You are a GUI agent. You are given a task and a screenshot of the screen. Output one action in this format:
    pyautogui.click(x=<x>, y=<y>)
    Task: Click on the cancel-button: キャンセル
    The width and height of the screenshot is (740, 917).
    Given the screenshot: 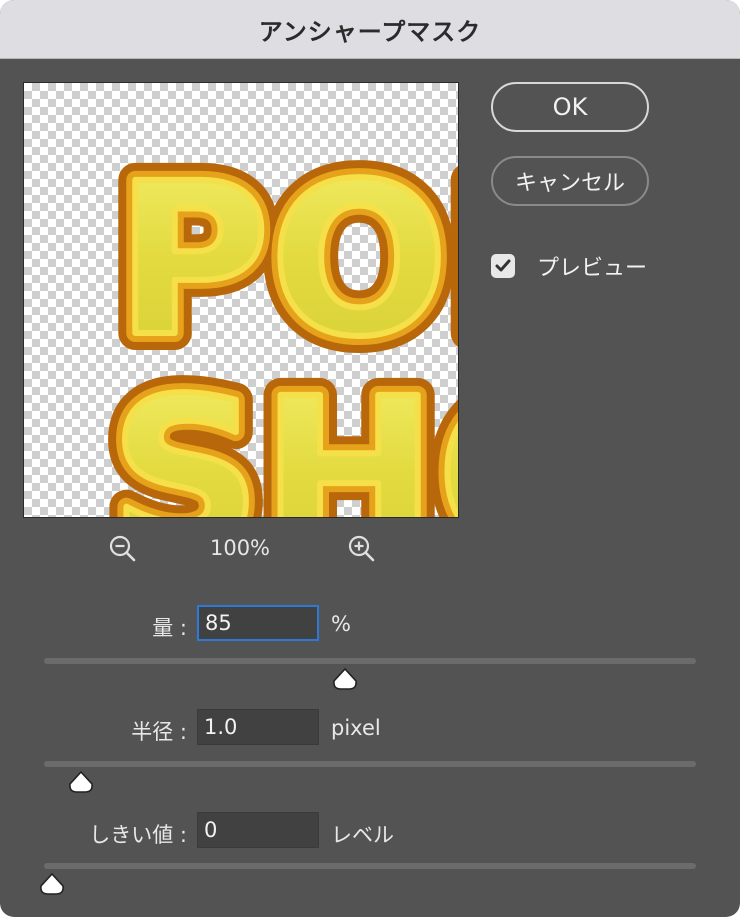 What is the action you would take?
    pyautogui.click(x=570, y=181)
    